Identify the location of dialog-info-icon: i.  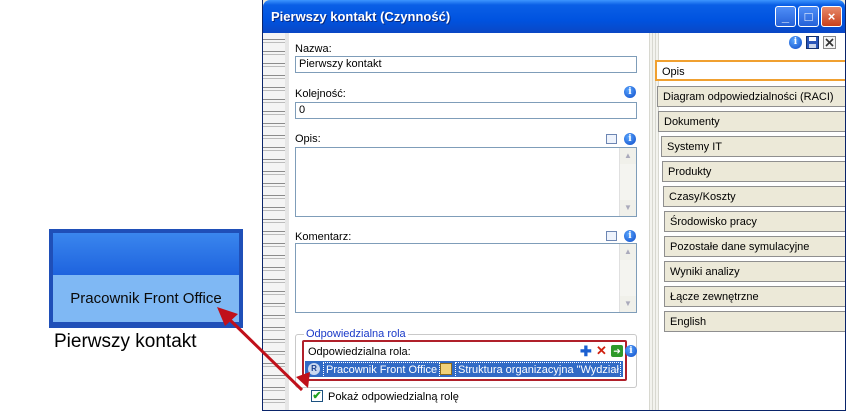
(795, 42).